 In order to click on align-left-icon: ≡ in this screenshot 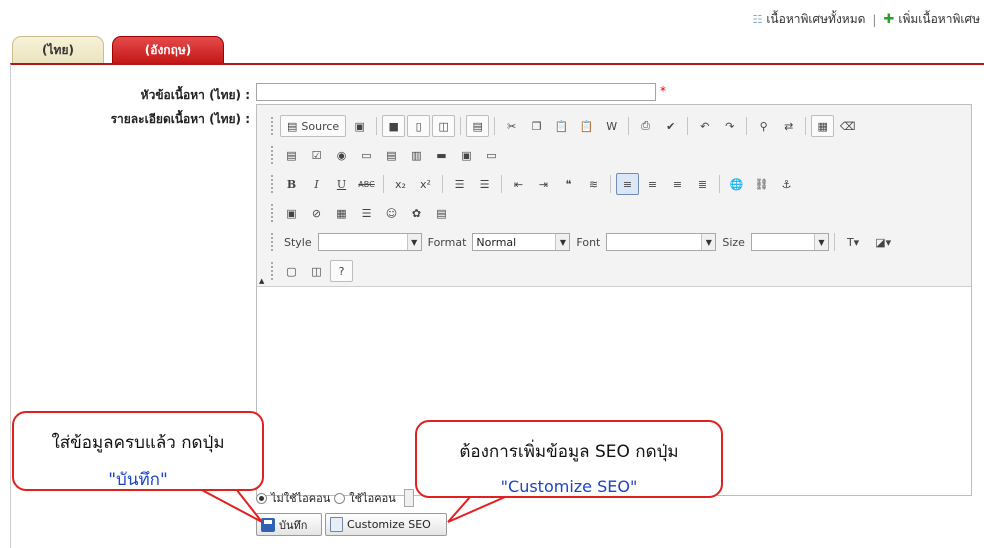, I will do `click(627, 184)`.